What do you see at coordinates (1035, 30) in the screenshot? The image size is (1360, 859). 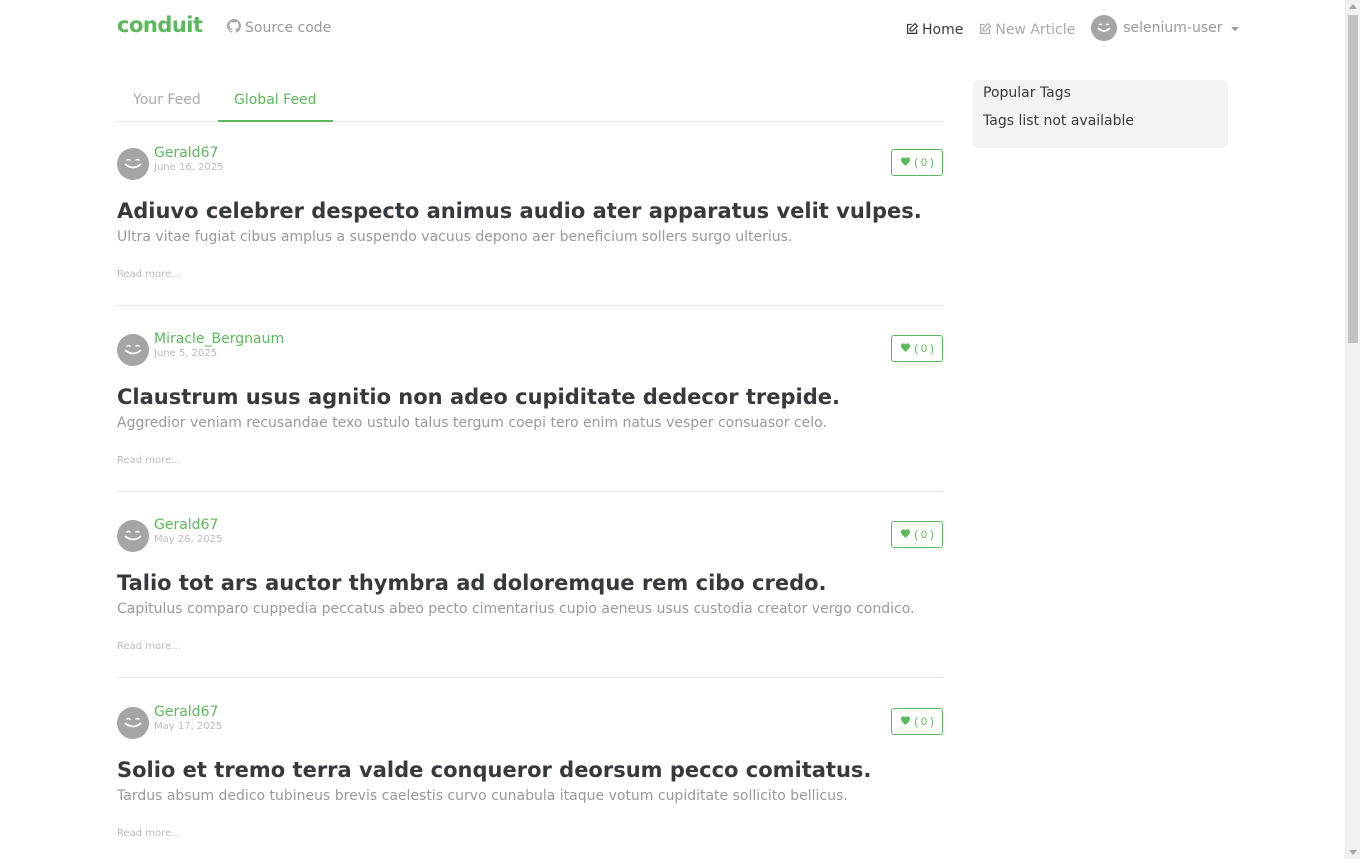 I see `nav-new-article-label: New Article` at bounding box center [1035, 30].